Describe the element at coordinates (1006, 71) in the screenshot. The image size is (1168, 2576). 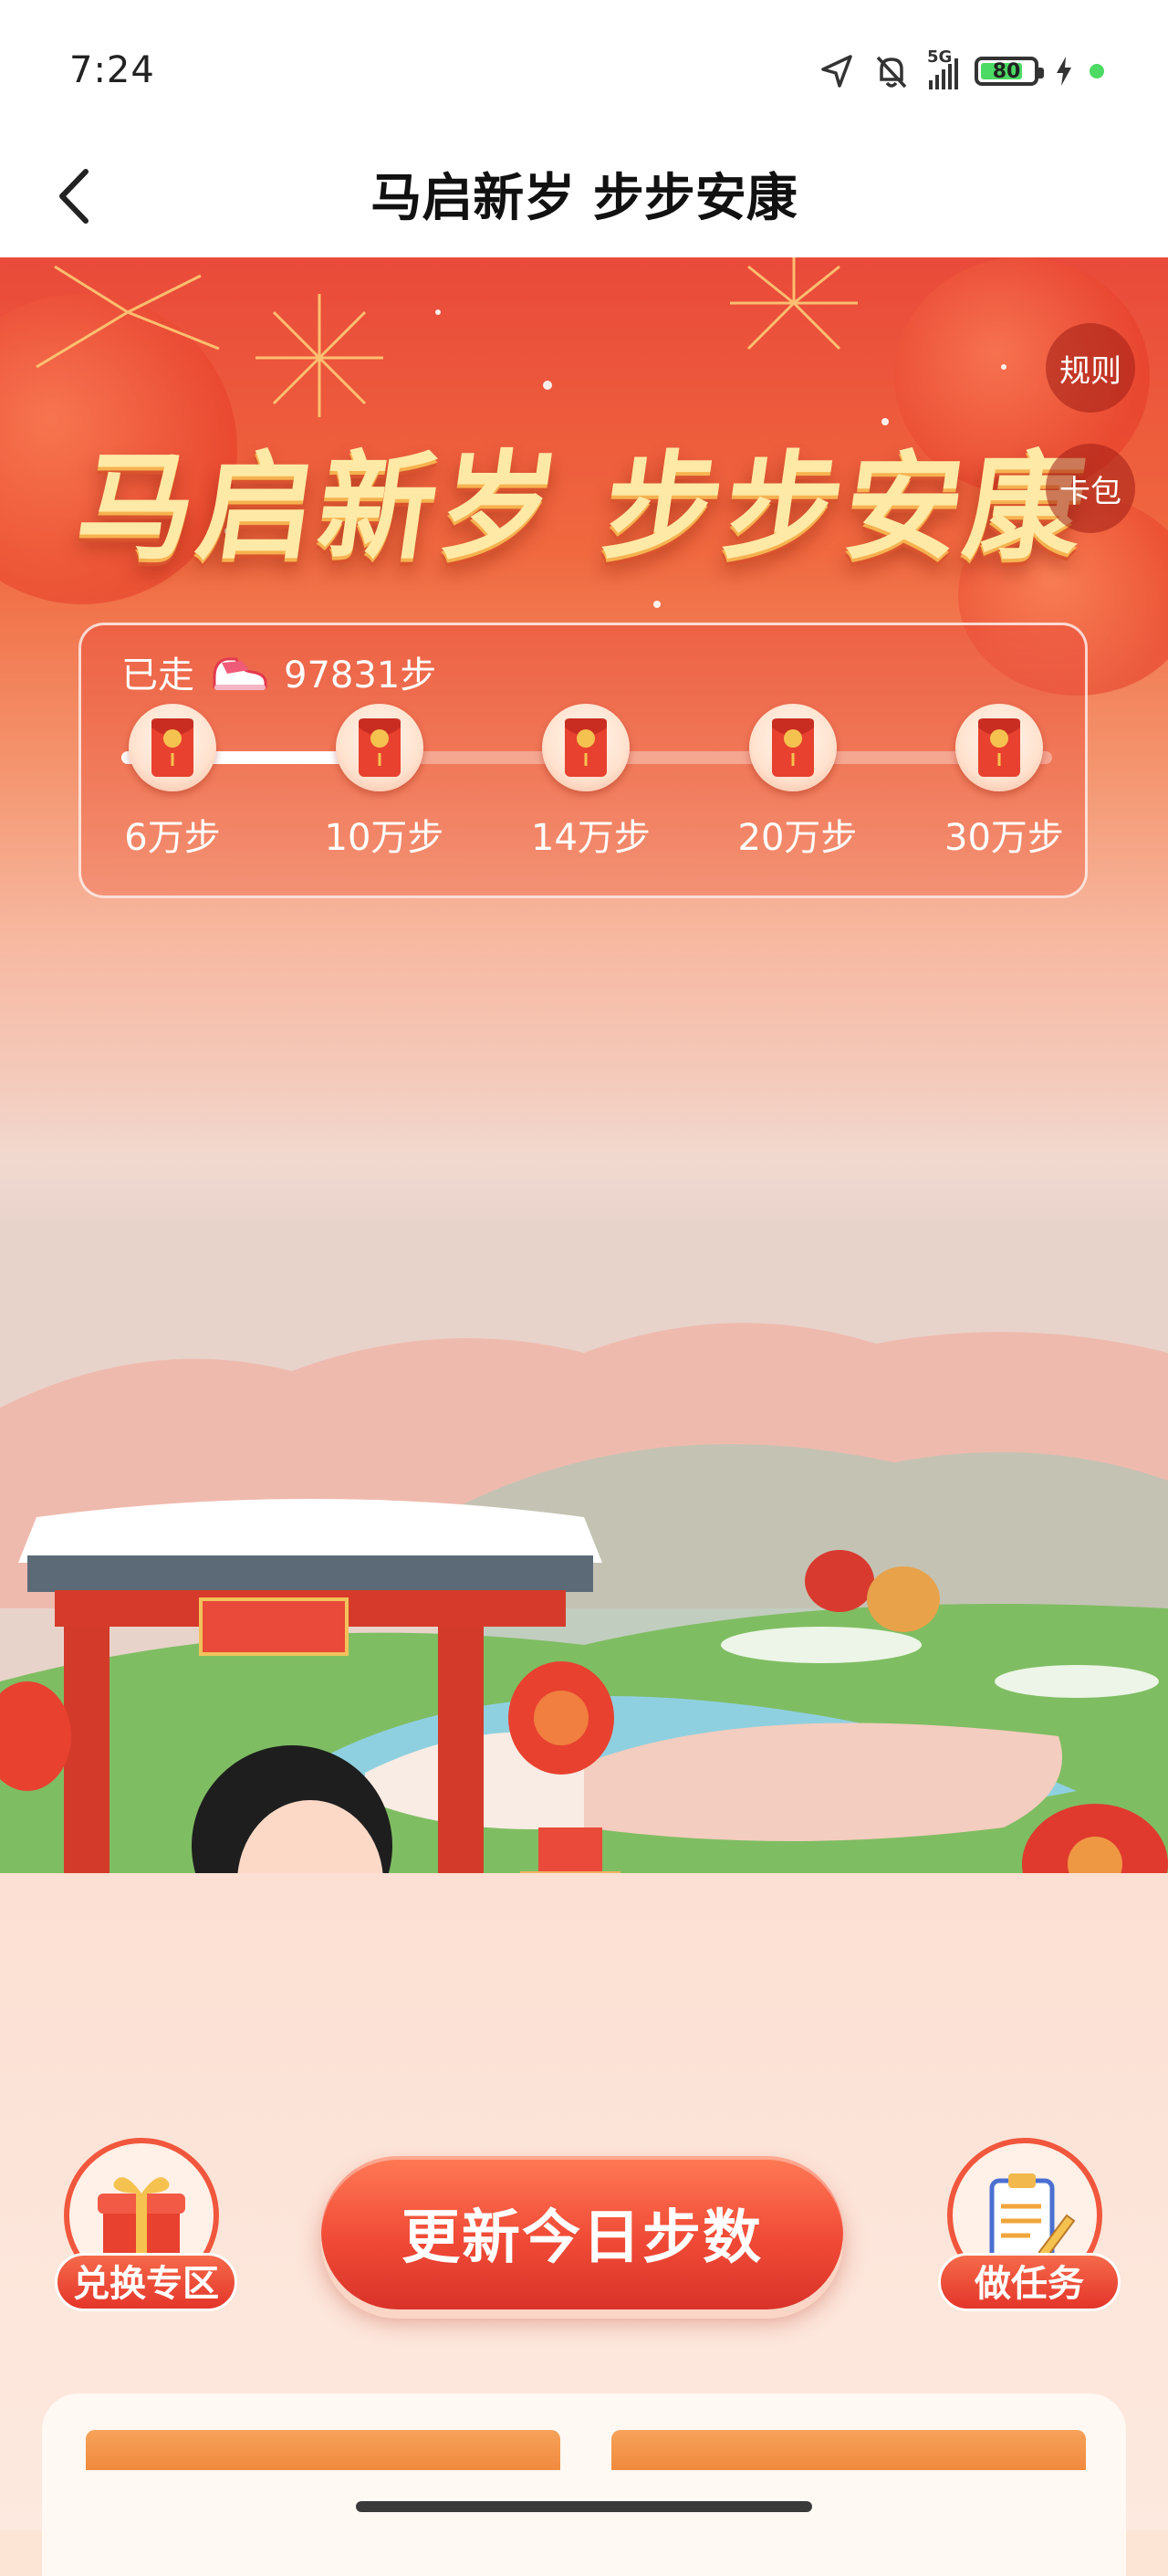
I see `battery-level: 80` at that location.